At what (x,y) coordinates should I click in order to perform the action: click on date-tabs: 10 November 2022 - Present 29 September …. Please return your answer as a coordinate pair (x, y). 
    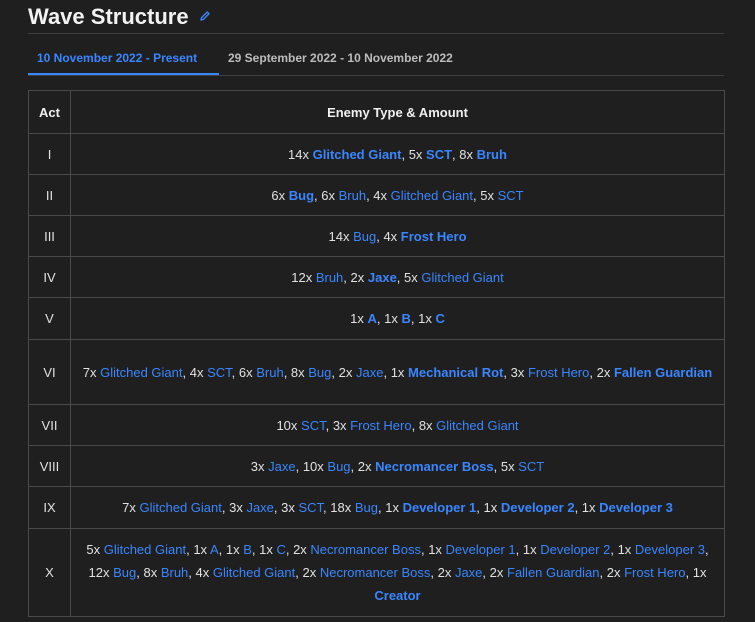
    Looking at the image, I should click on (376, 60).